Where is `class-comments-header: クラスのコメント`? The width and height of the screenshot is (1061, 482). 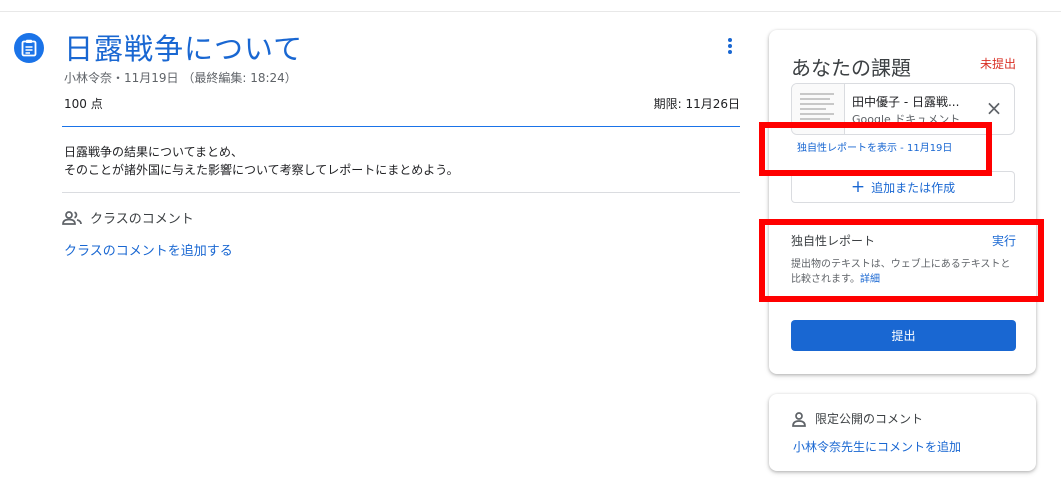 class-comments-header: クラスのコメント is located at coordinates (128, 217).